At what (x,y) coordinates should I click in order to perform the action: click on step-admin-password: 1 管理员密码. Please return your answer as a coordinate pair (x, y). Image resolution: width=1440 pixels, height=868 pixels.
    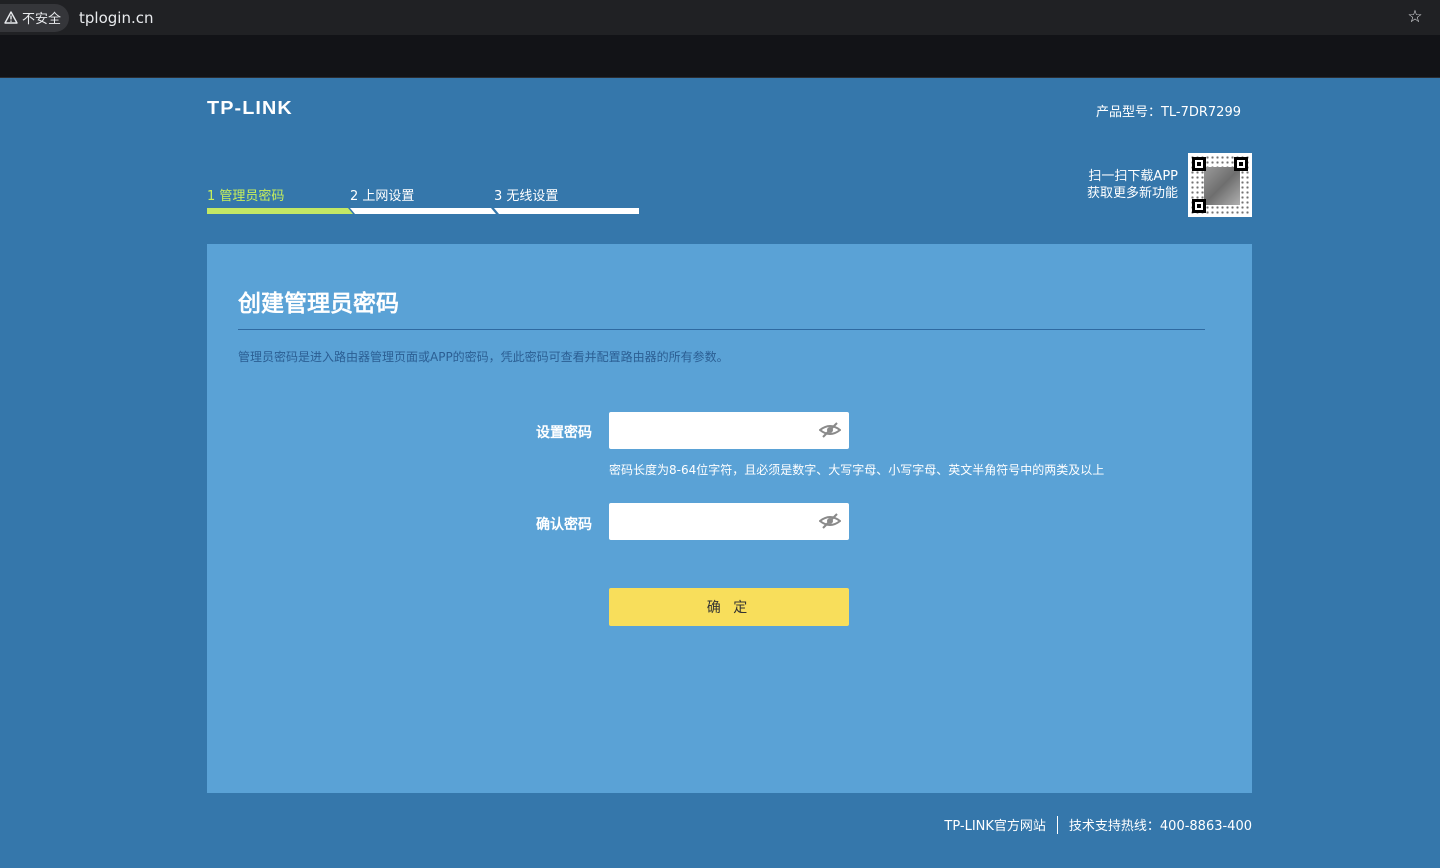
    Looking at the image, I should click on (246, 196).